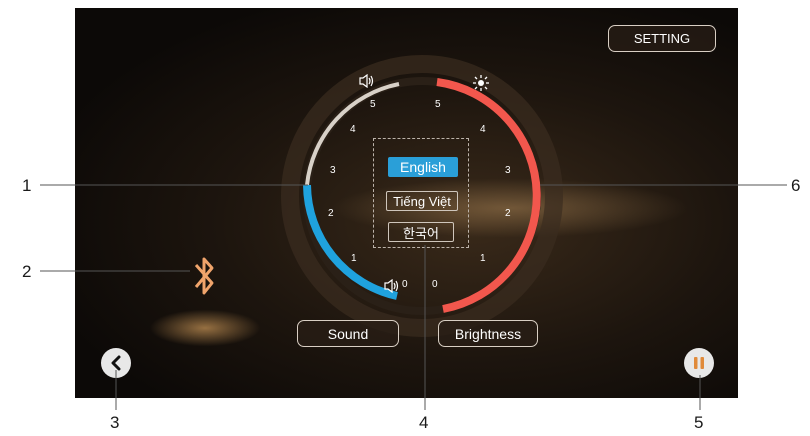 The height and width of the screenshot is (436, 810). What do you see at coordinates (27, 271) in the screenshot?
I see `callout-2: 2` at bounding box center [27, 271].